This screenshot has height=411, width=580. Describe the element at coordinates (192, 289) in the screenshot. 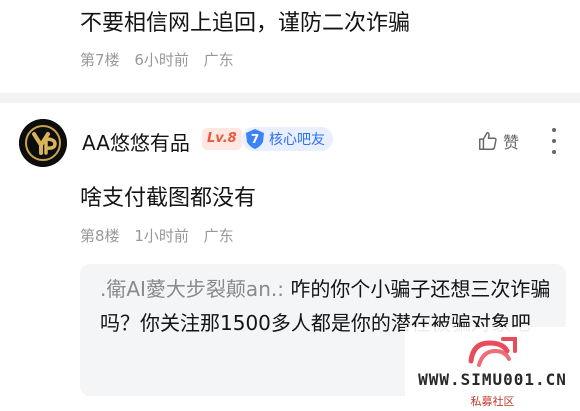

I see `quote-author: .衛AI薆大步裂颠an.:` at that location.